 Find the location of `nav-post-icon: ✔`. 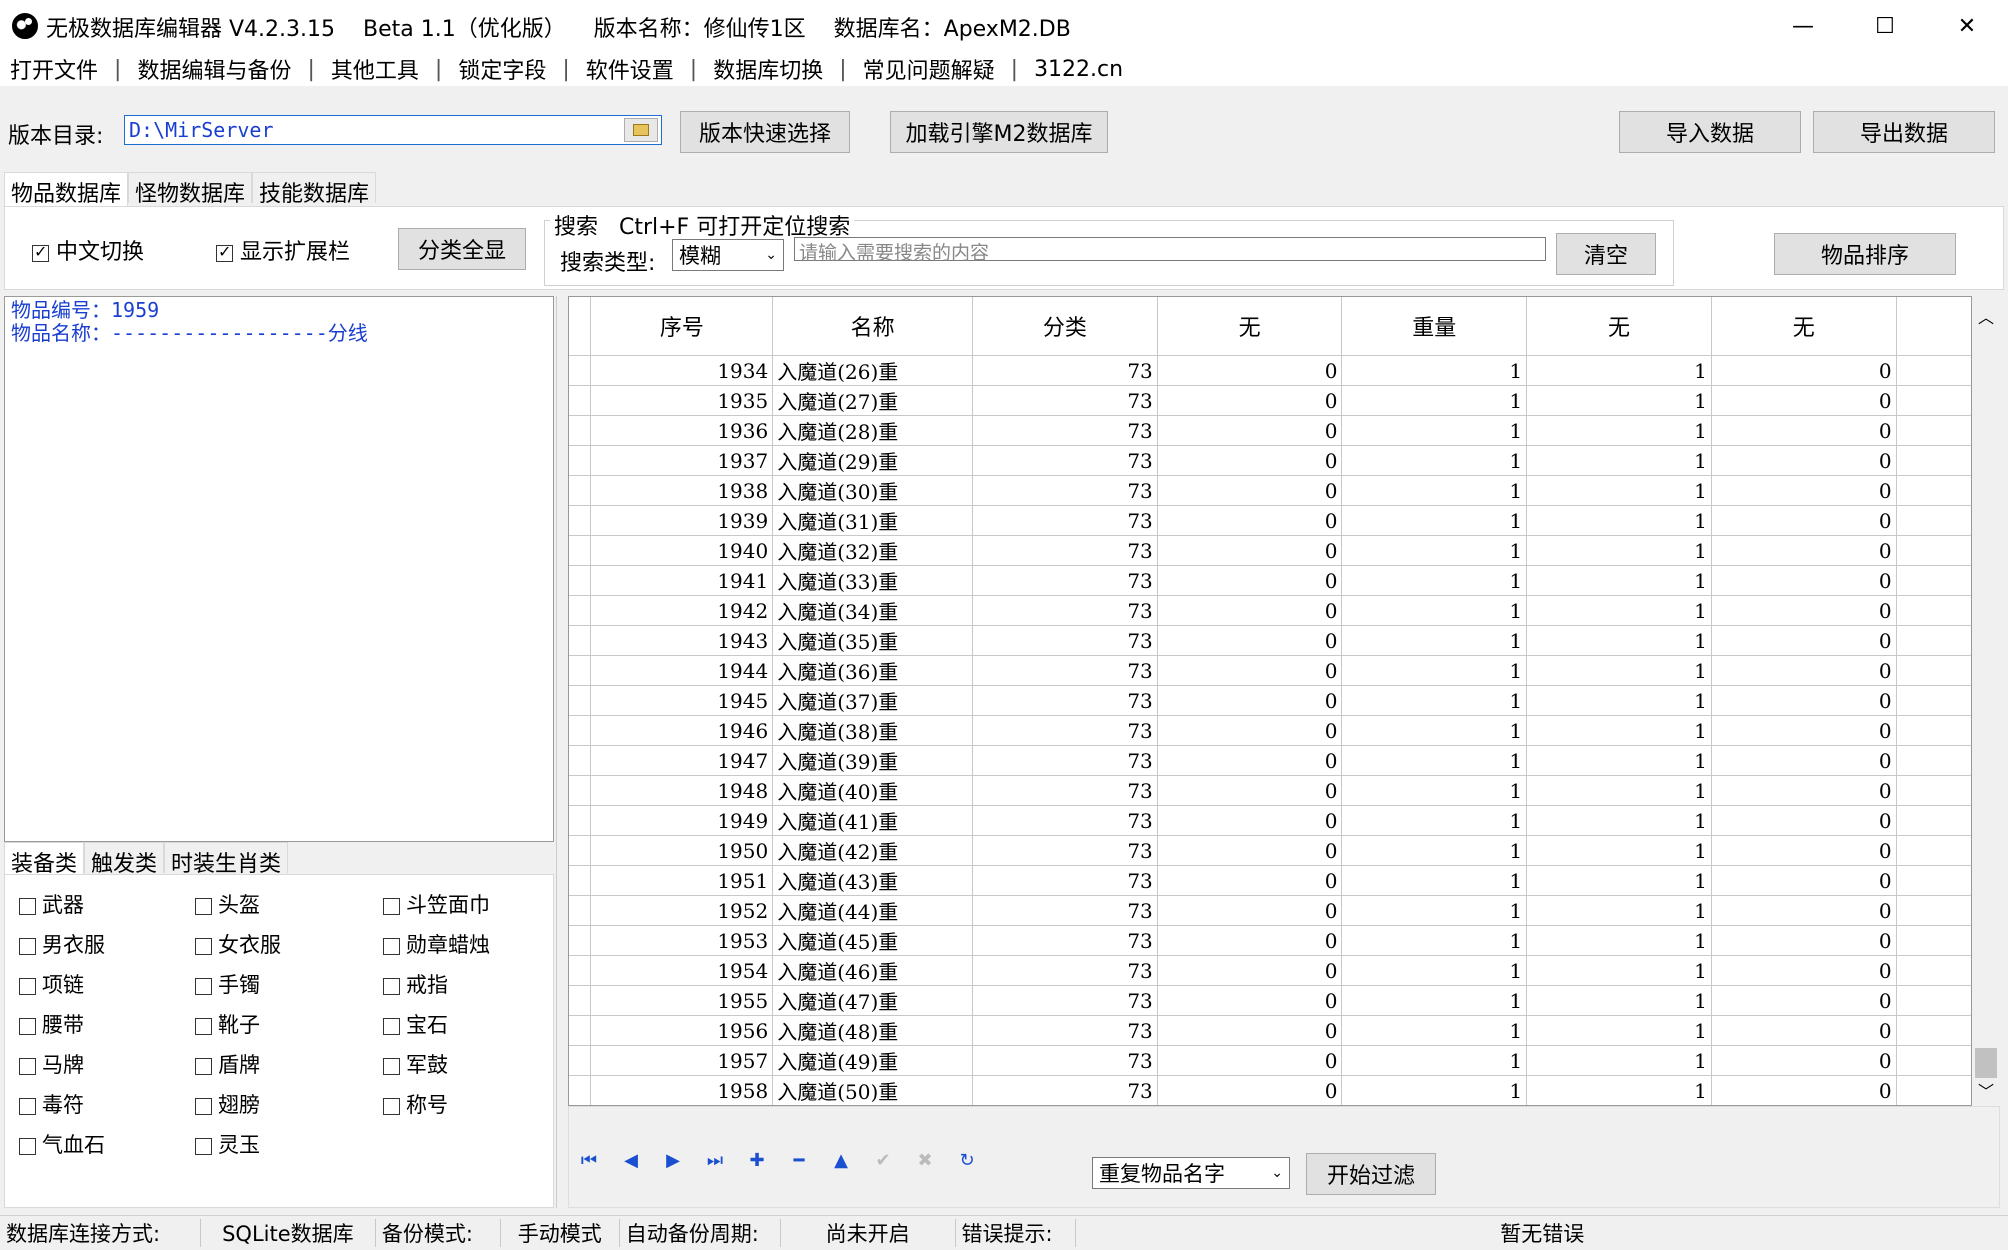

nav-post-icon: ✔ is located at coordinates (883, 1160).